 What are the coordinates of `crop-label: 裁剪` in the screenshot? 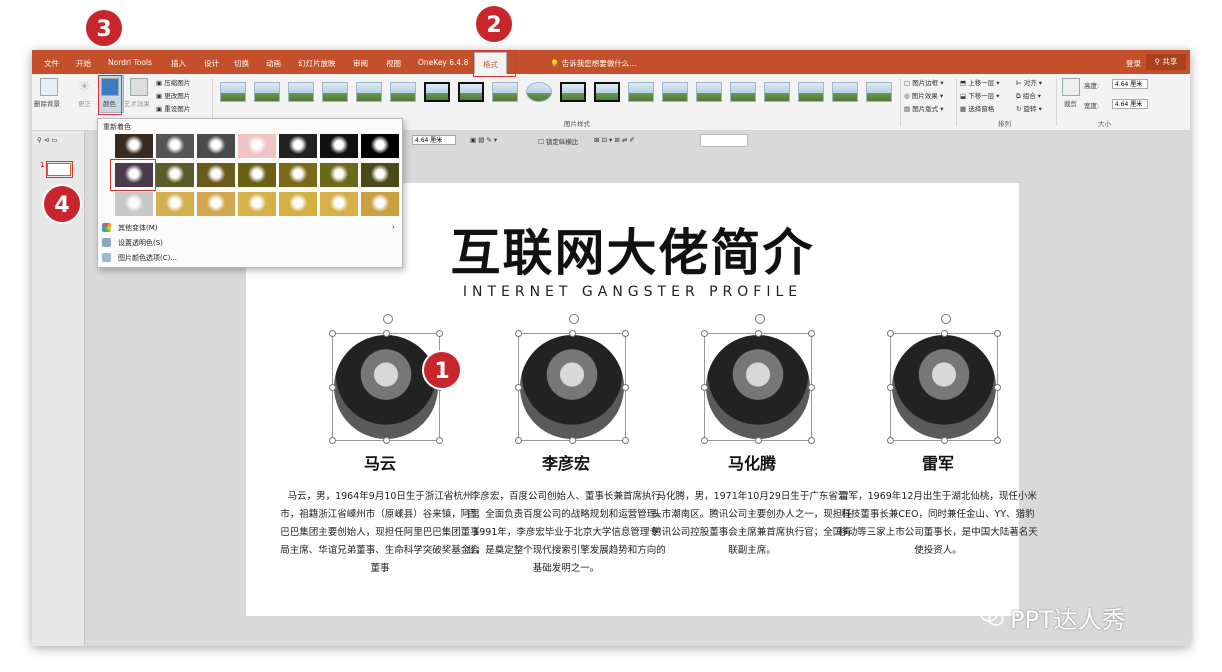 It's located at (1070, 103).